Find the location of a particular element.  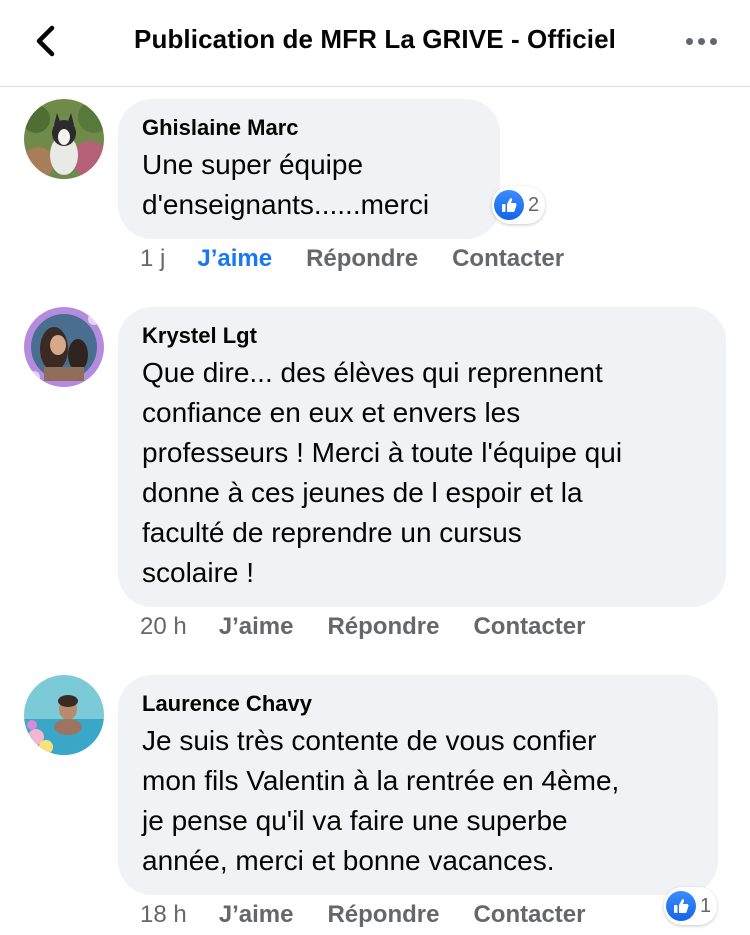

comment-timestamp: 20 h is located at coordinates (163, 626).